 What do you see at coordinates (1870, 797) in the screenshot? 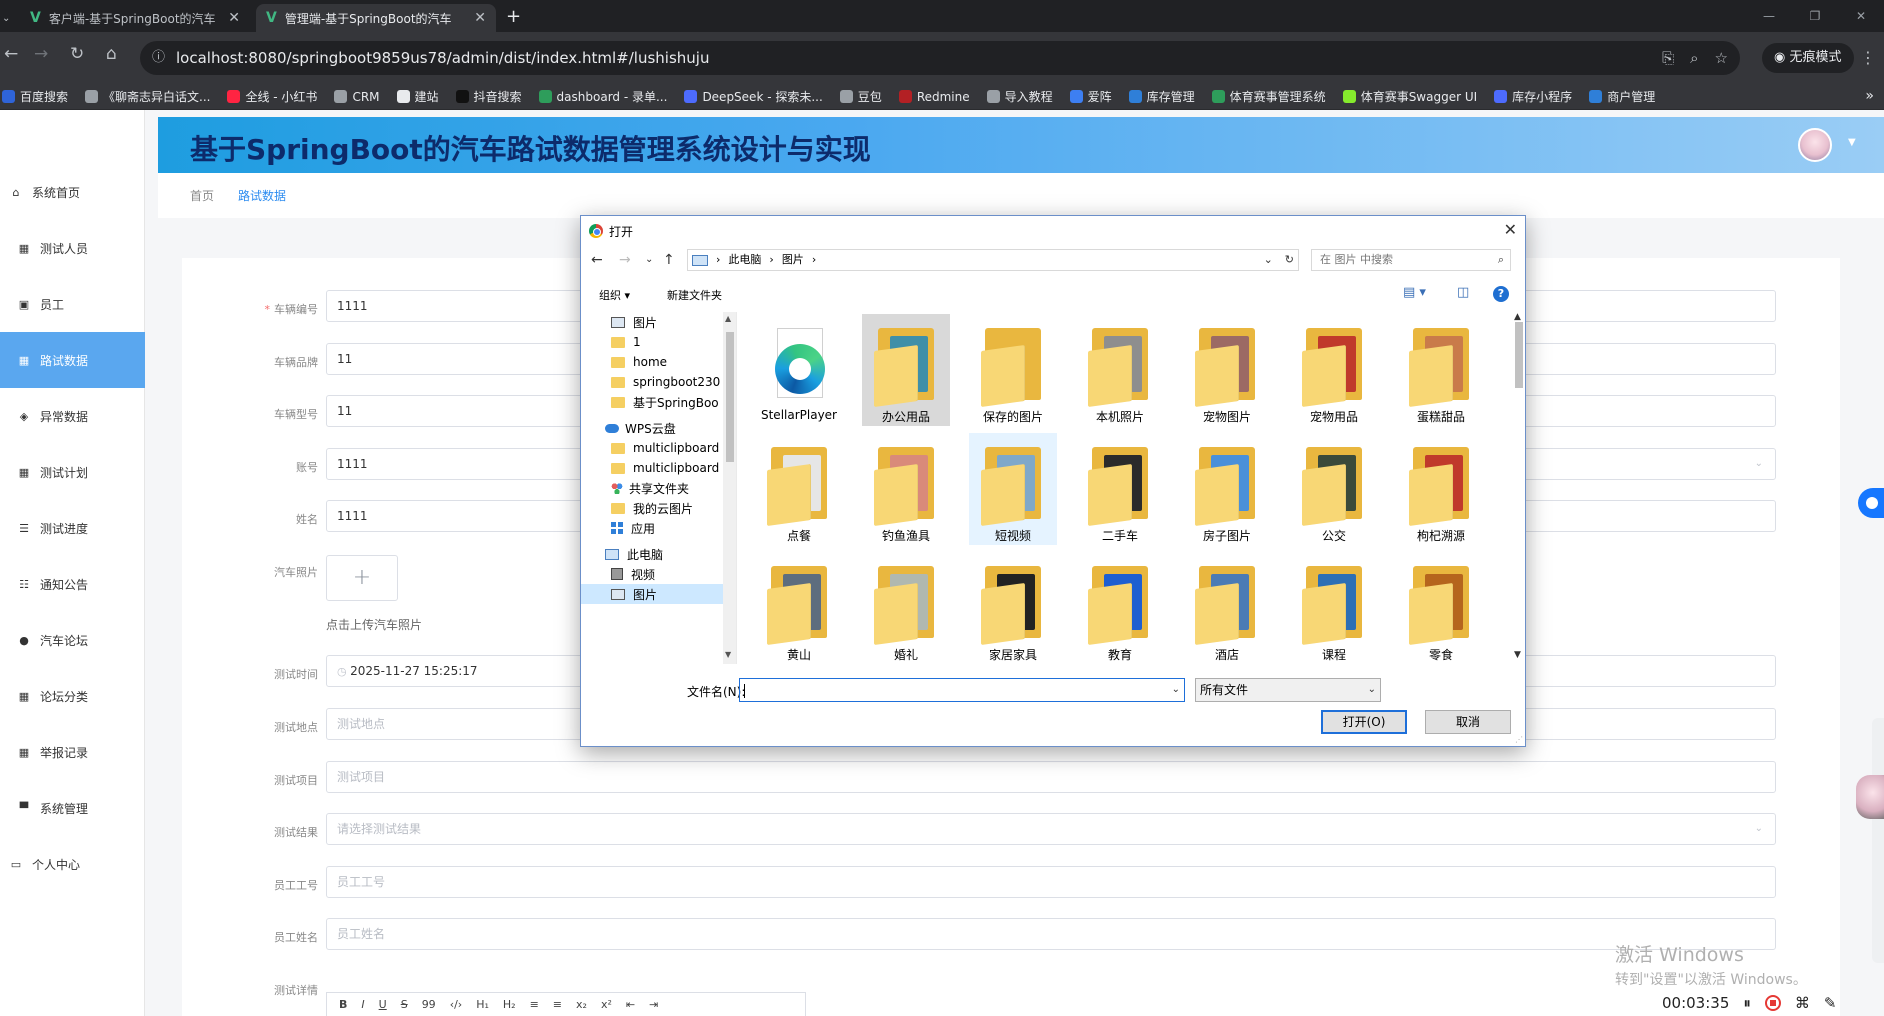
I see `floating-avatar` at bounding box center [1870, 797].